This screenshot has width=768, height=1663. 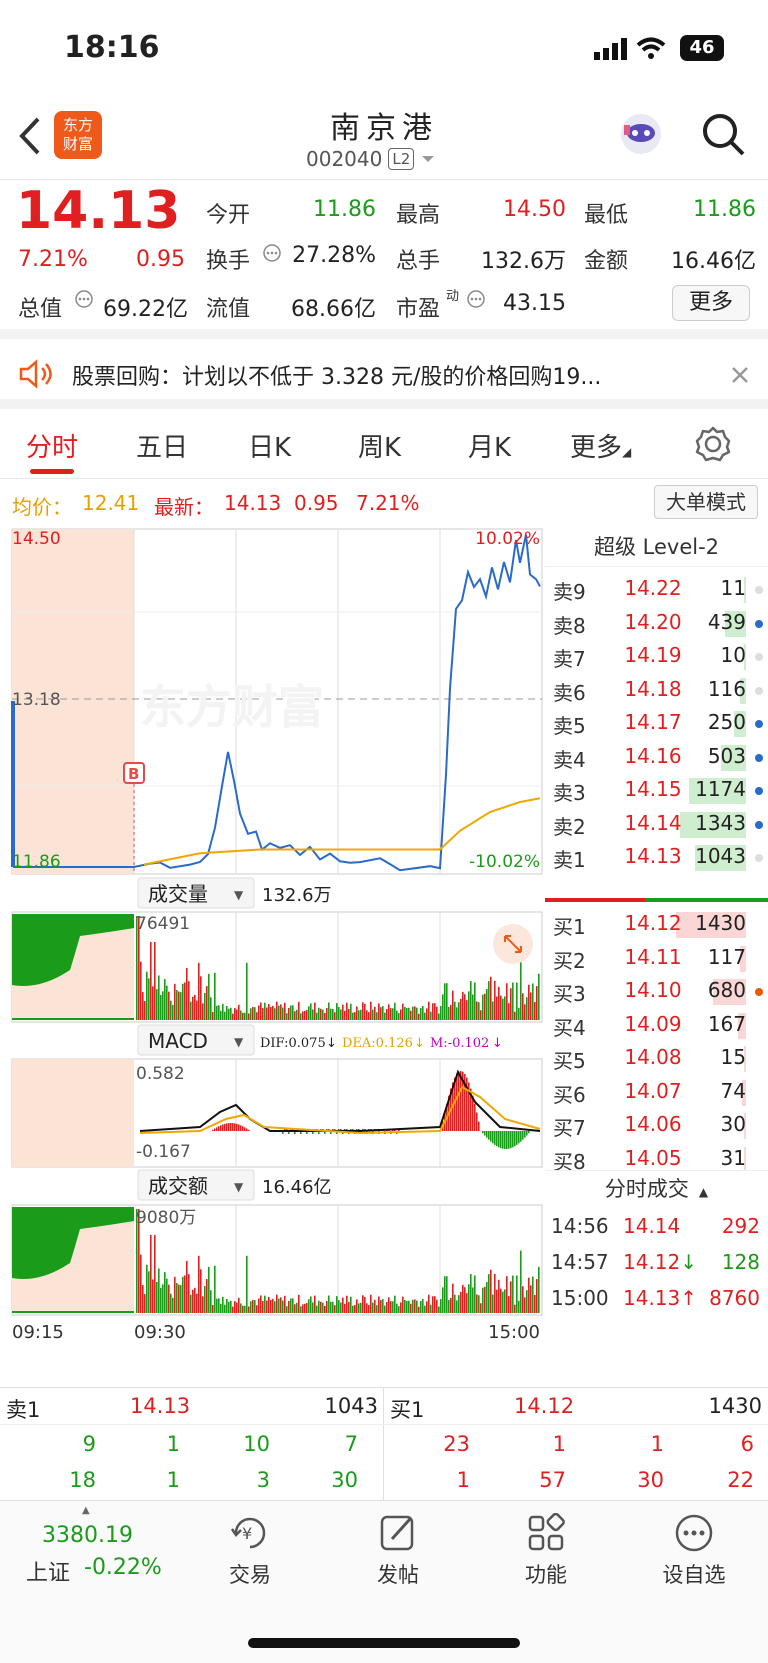 What do you see at coordinates (656, 623) in the screenshot?
I see `ask-row: 卖8 14.20 439` at bounding box center [656, 623].